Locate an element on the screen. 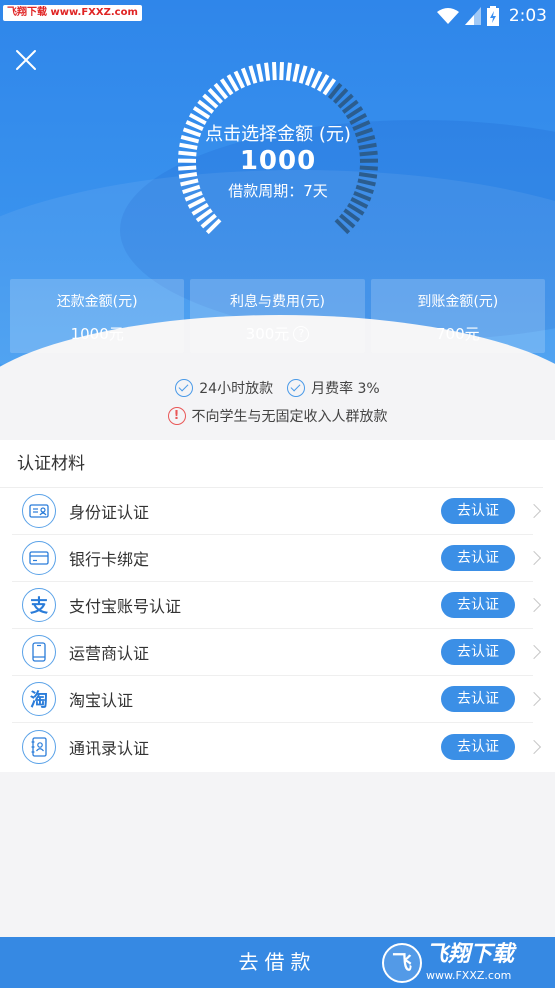 Image resolution: width=555 pixels, height=988 pixels. id-card-icon is located at coordinates (39, 511).